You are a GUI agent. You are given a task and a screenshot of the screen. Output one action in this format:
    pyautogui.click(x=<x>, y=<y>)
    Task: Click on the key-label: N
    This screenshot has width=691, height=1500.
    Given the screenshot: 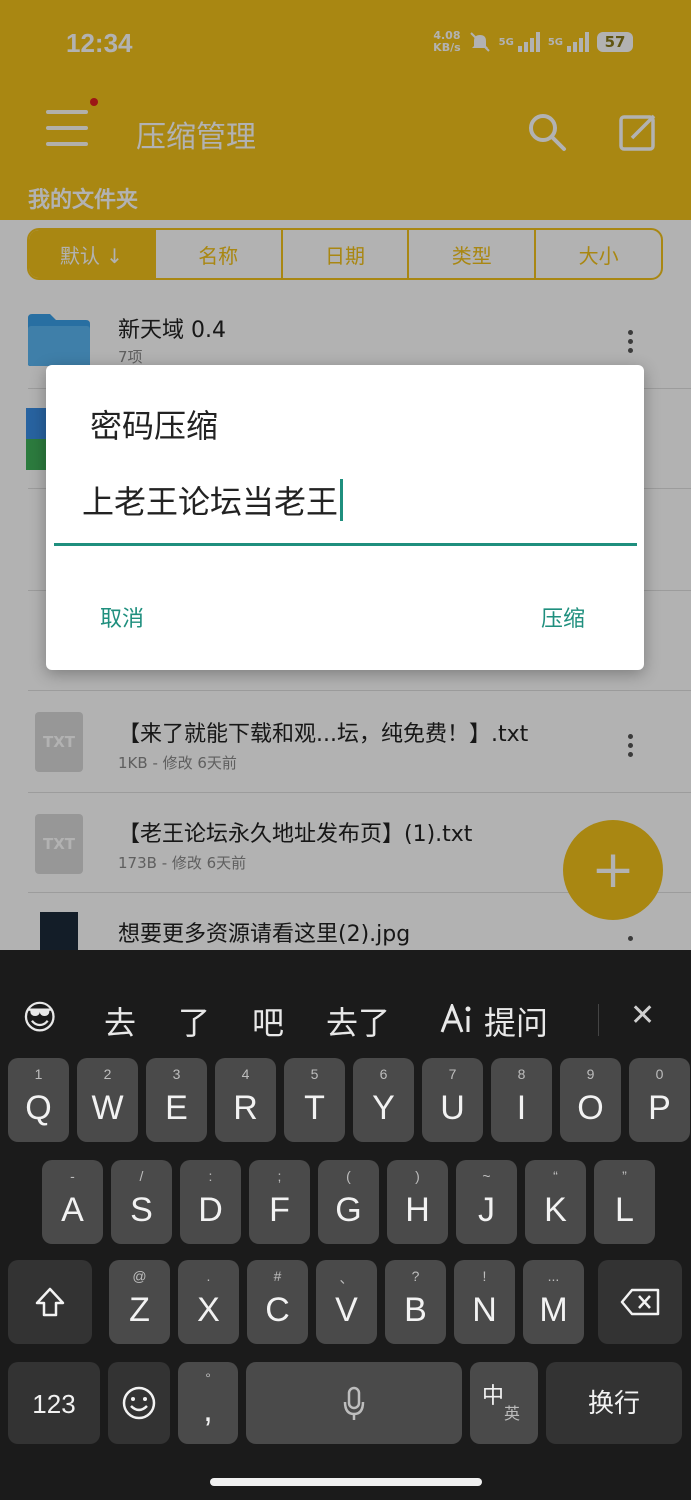 What is the action you would take?
    pyautogui.click(x=484, y=1310)
    